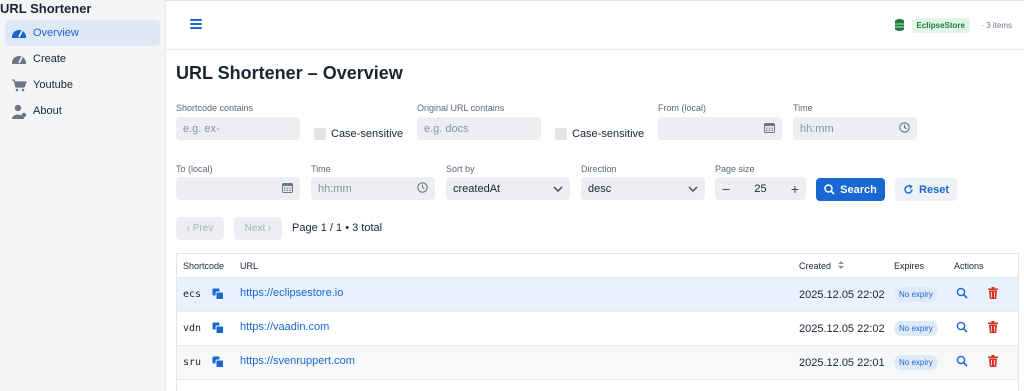 Image resolution: width=1024 pixels, height=391 pixels. Describe the element at coordinates (258, 228) in the screenshot. I see `next-page-button: Next ›` at that location.